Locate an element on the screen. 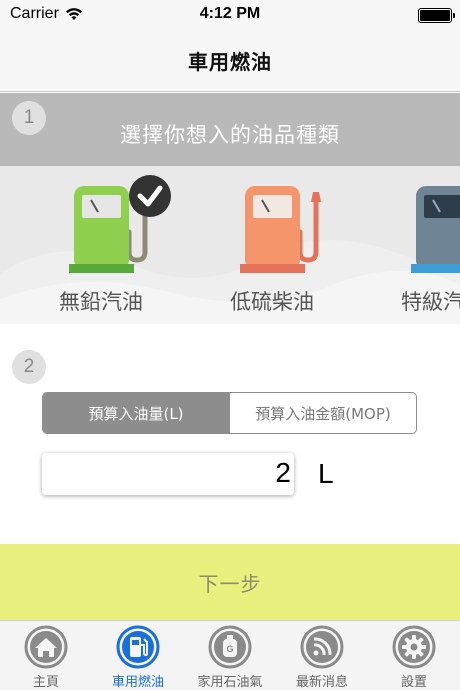  status-bar: Carrier 4:12 PM is located at coordinates (230, 15).